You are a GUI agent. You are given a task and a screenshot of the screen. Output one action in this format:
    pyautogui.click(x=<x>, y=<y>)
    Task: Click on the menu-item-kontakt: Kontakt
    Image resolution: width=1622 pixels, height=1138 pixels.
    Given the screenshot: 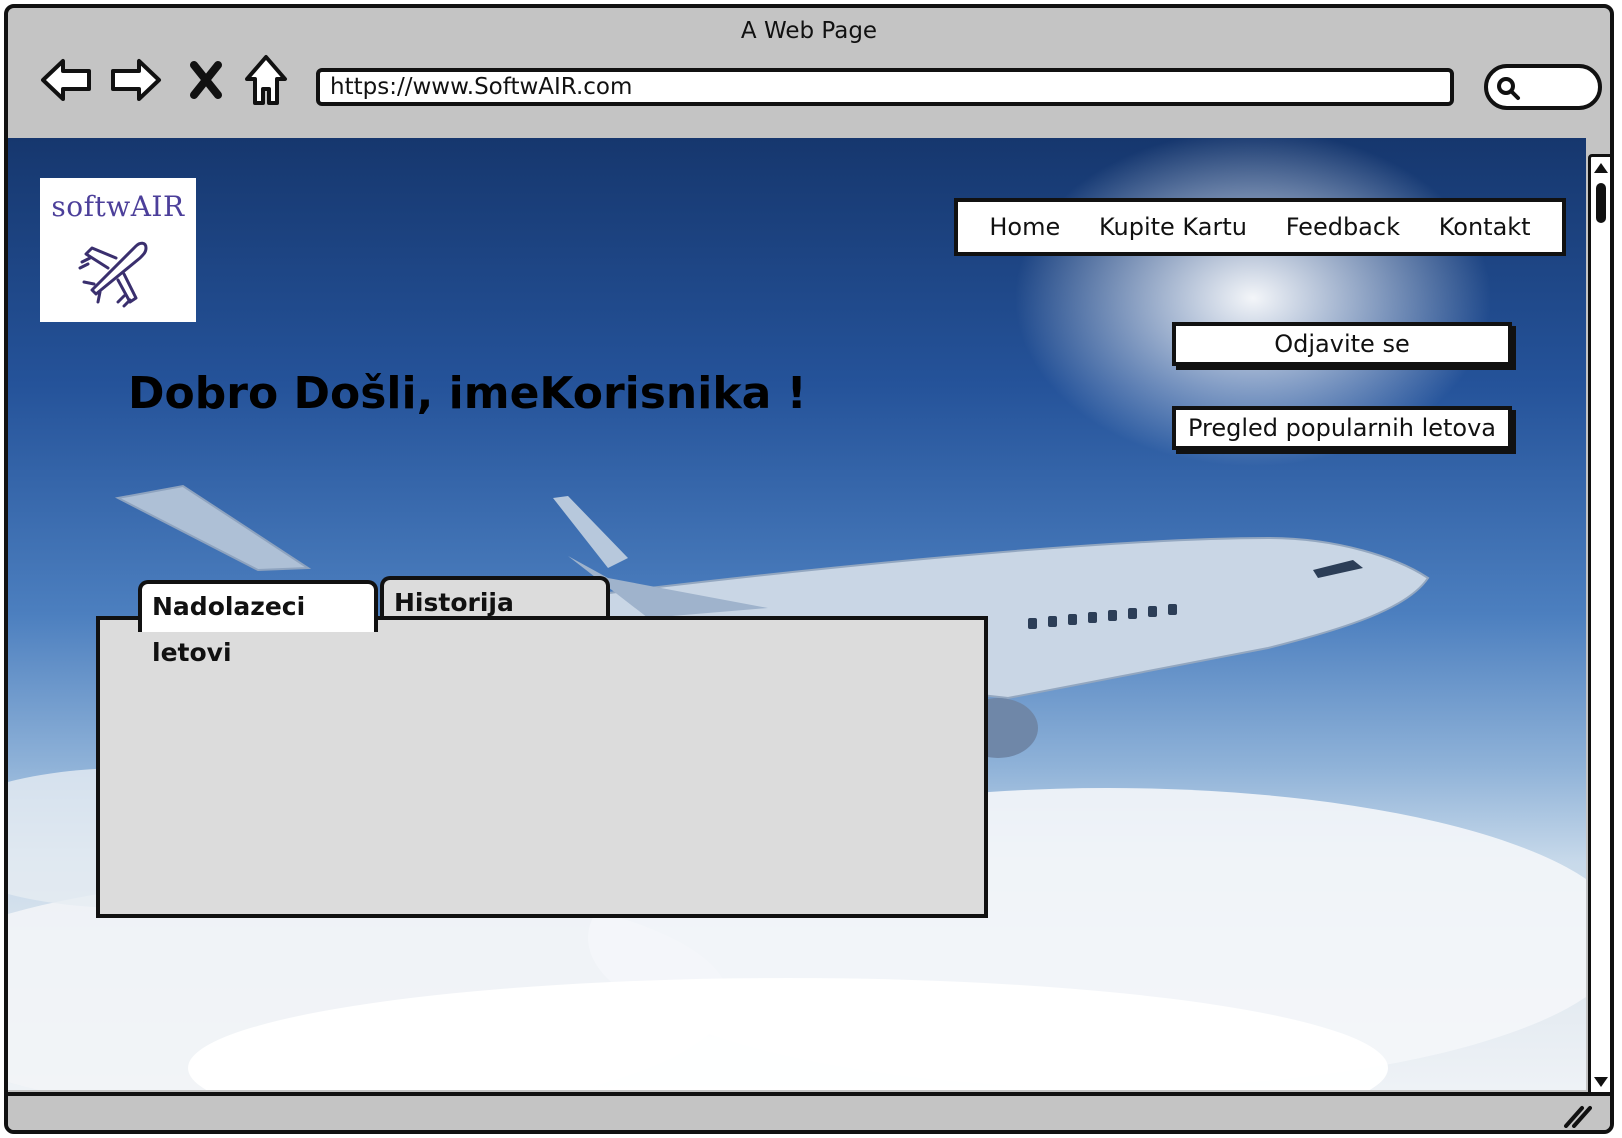 What is the action you would take?
    pyautogui.click(x=1485, y=227)
    